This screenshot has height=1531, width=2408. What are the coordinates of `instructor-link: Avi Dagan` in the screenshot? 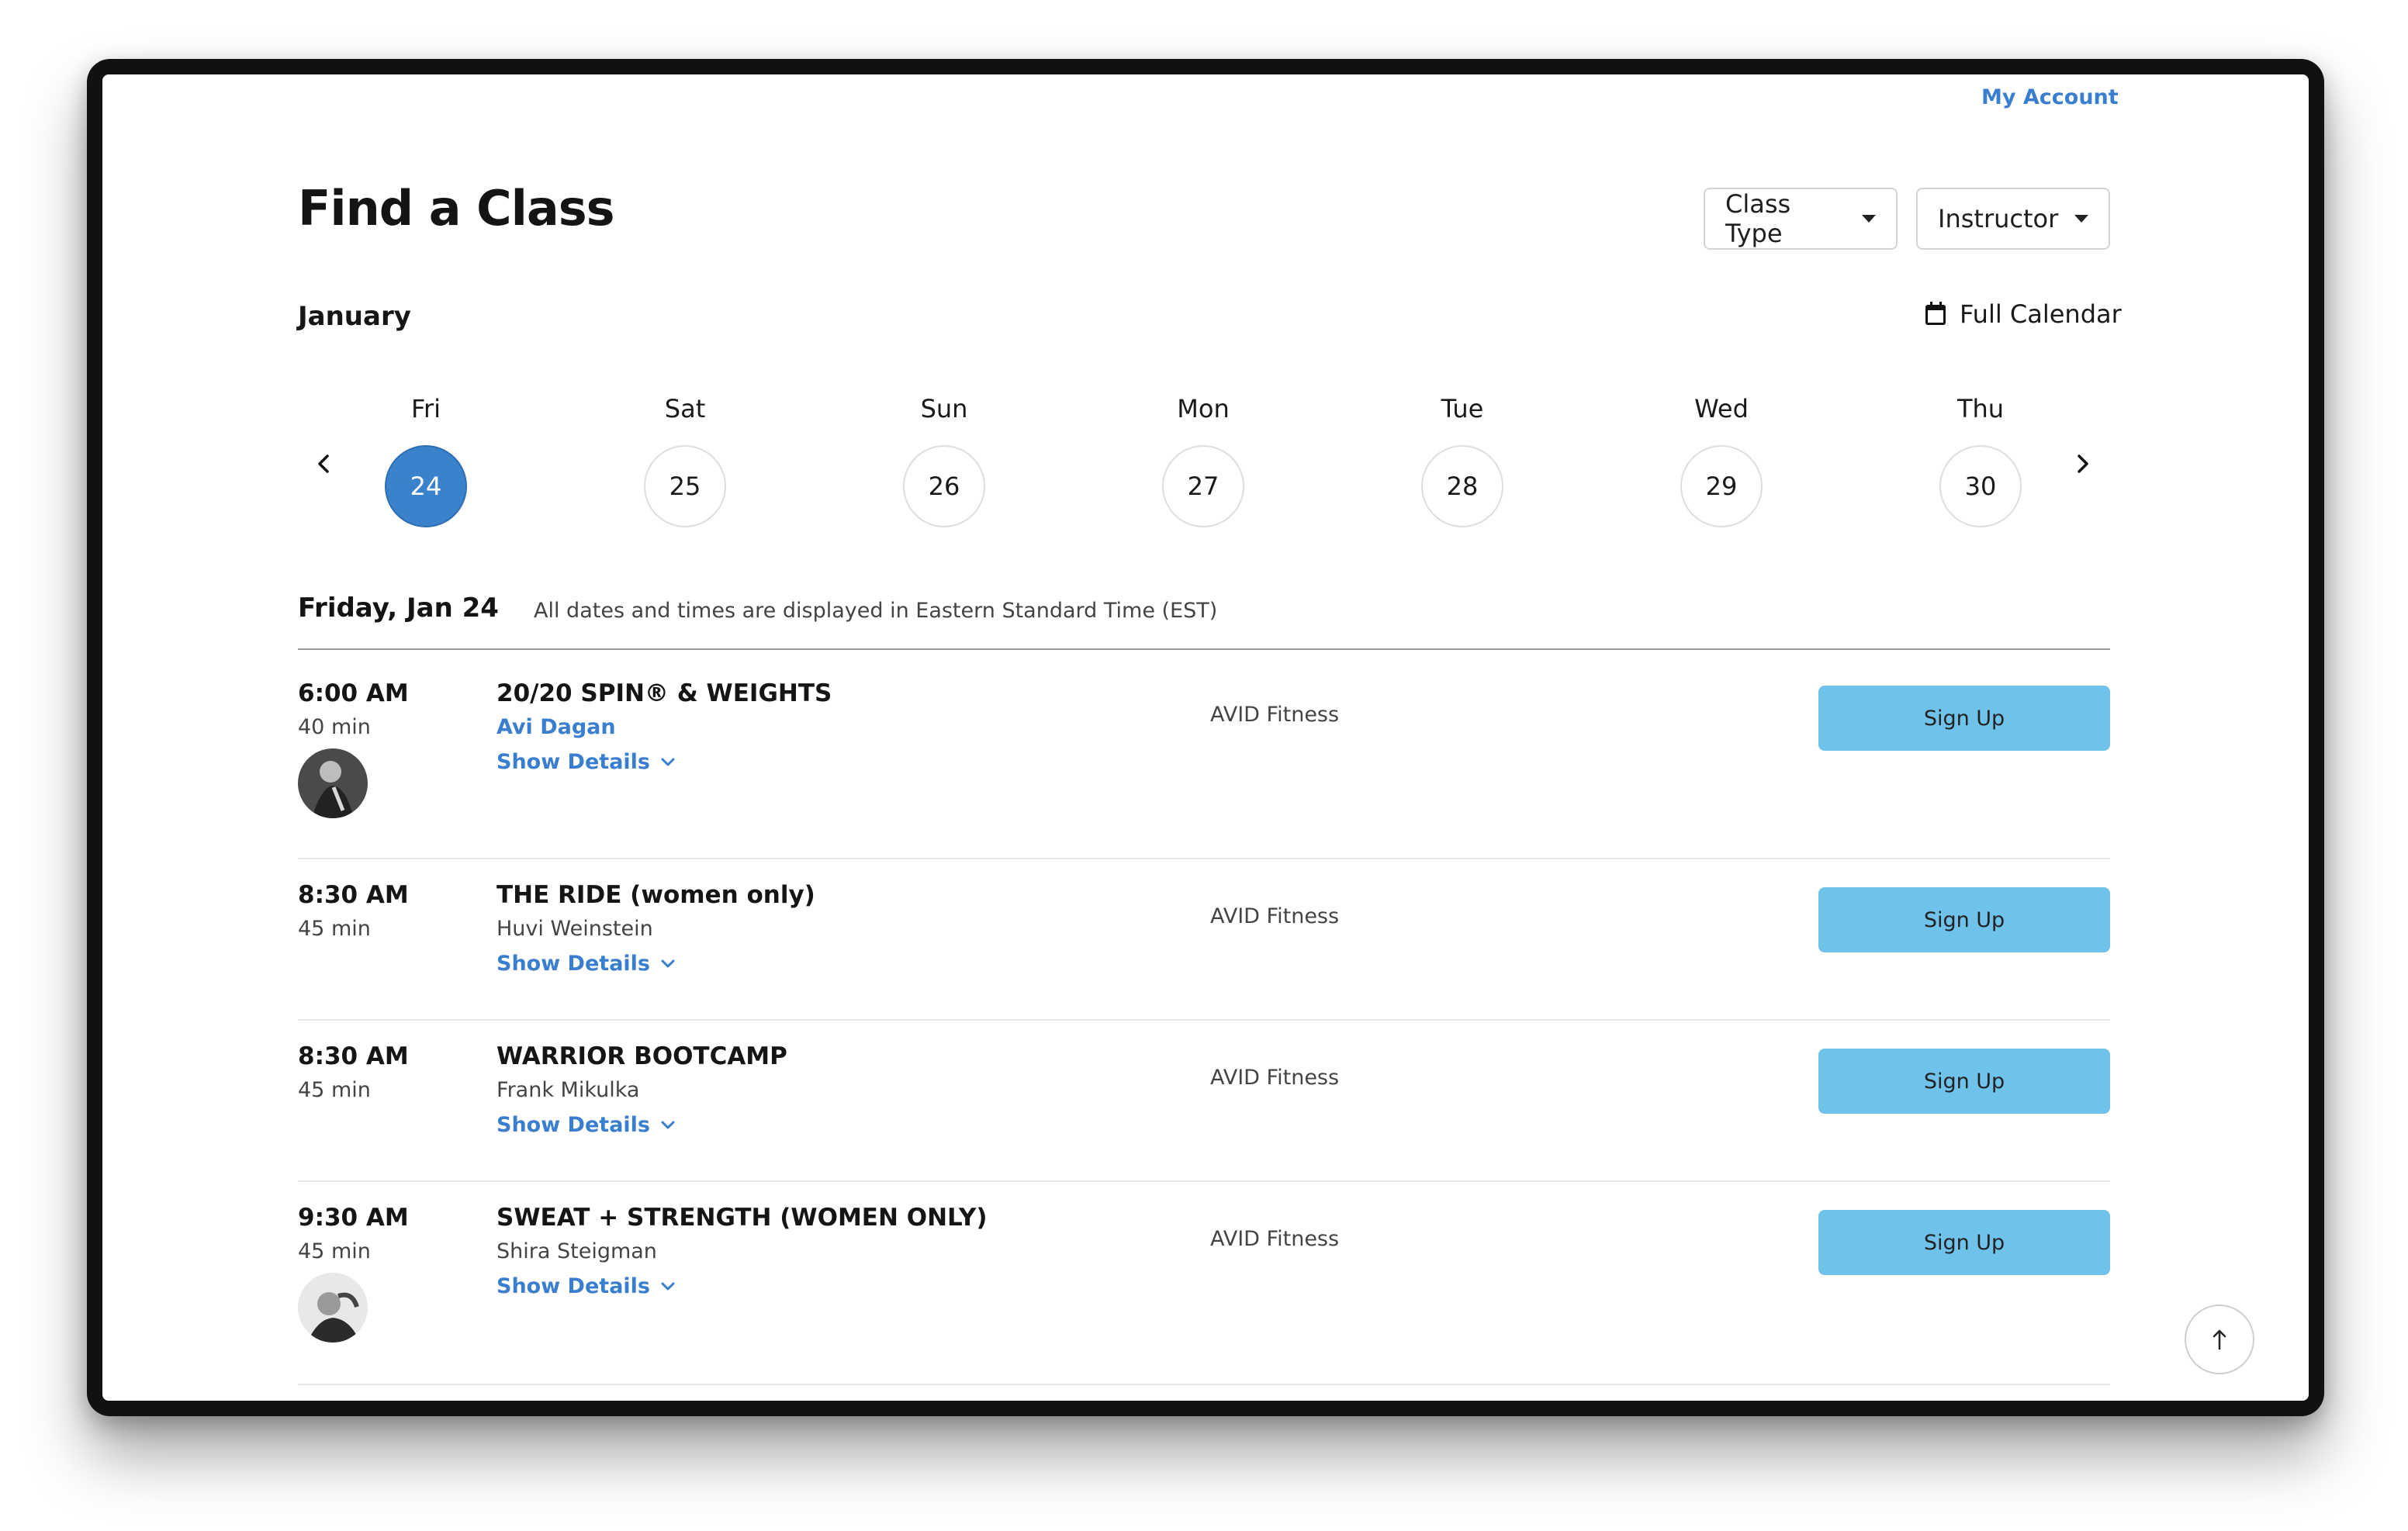 It's located at (664, 727).